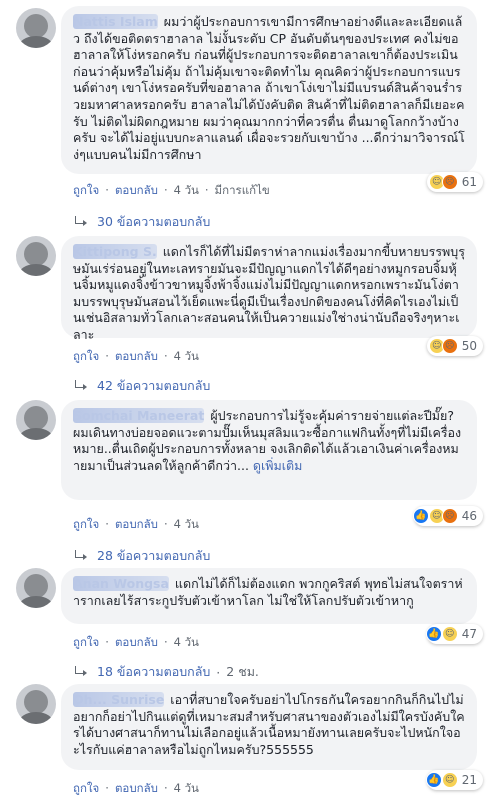 The width and height of the screenshot is (499, 798). Describe the element at coordinates (171, 191) in the screenshot. I see `comment-actions: ถูกใจ · ตอบกลับ · 4 วัน · มีการแก้ไข` at that location.